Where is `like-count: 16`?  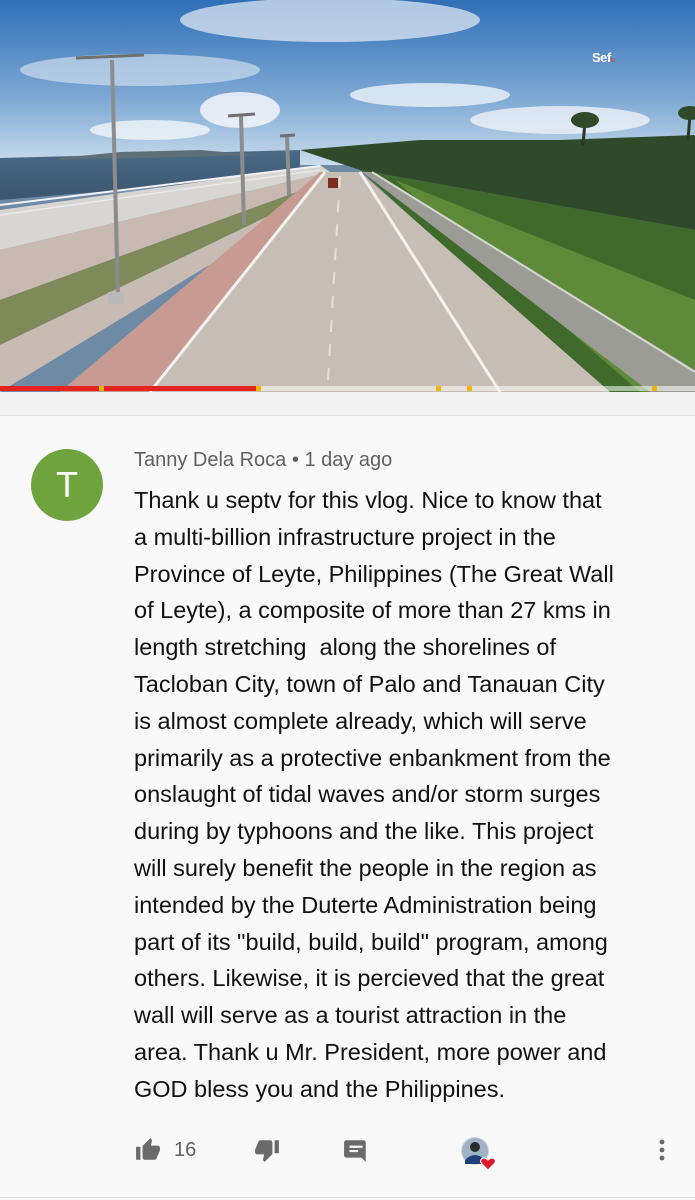
like-count: 16 is located at coordinates (185, 1149).